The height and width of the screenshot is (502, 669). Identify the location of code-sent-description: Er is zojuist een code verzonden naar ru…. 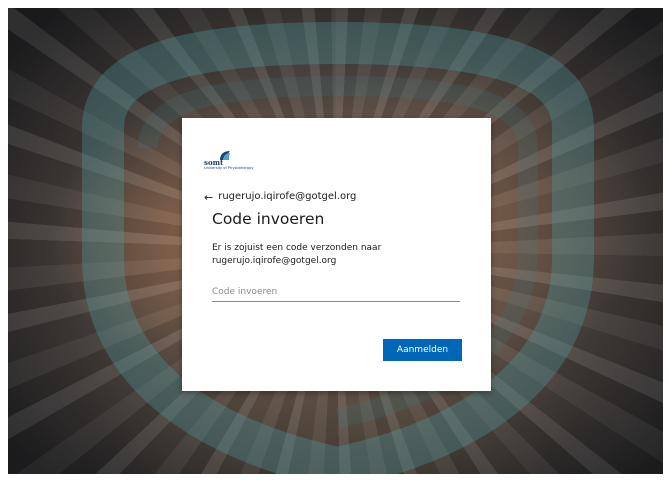
(297, 254).